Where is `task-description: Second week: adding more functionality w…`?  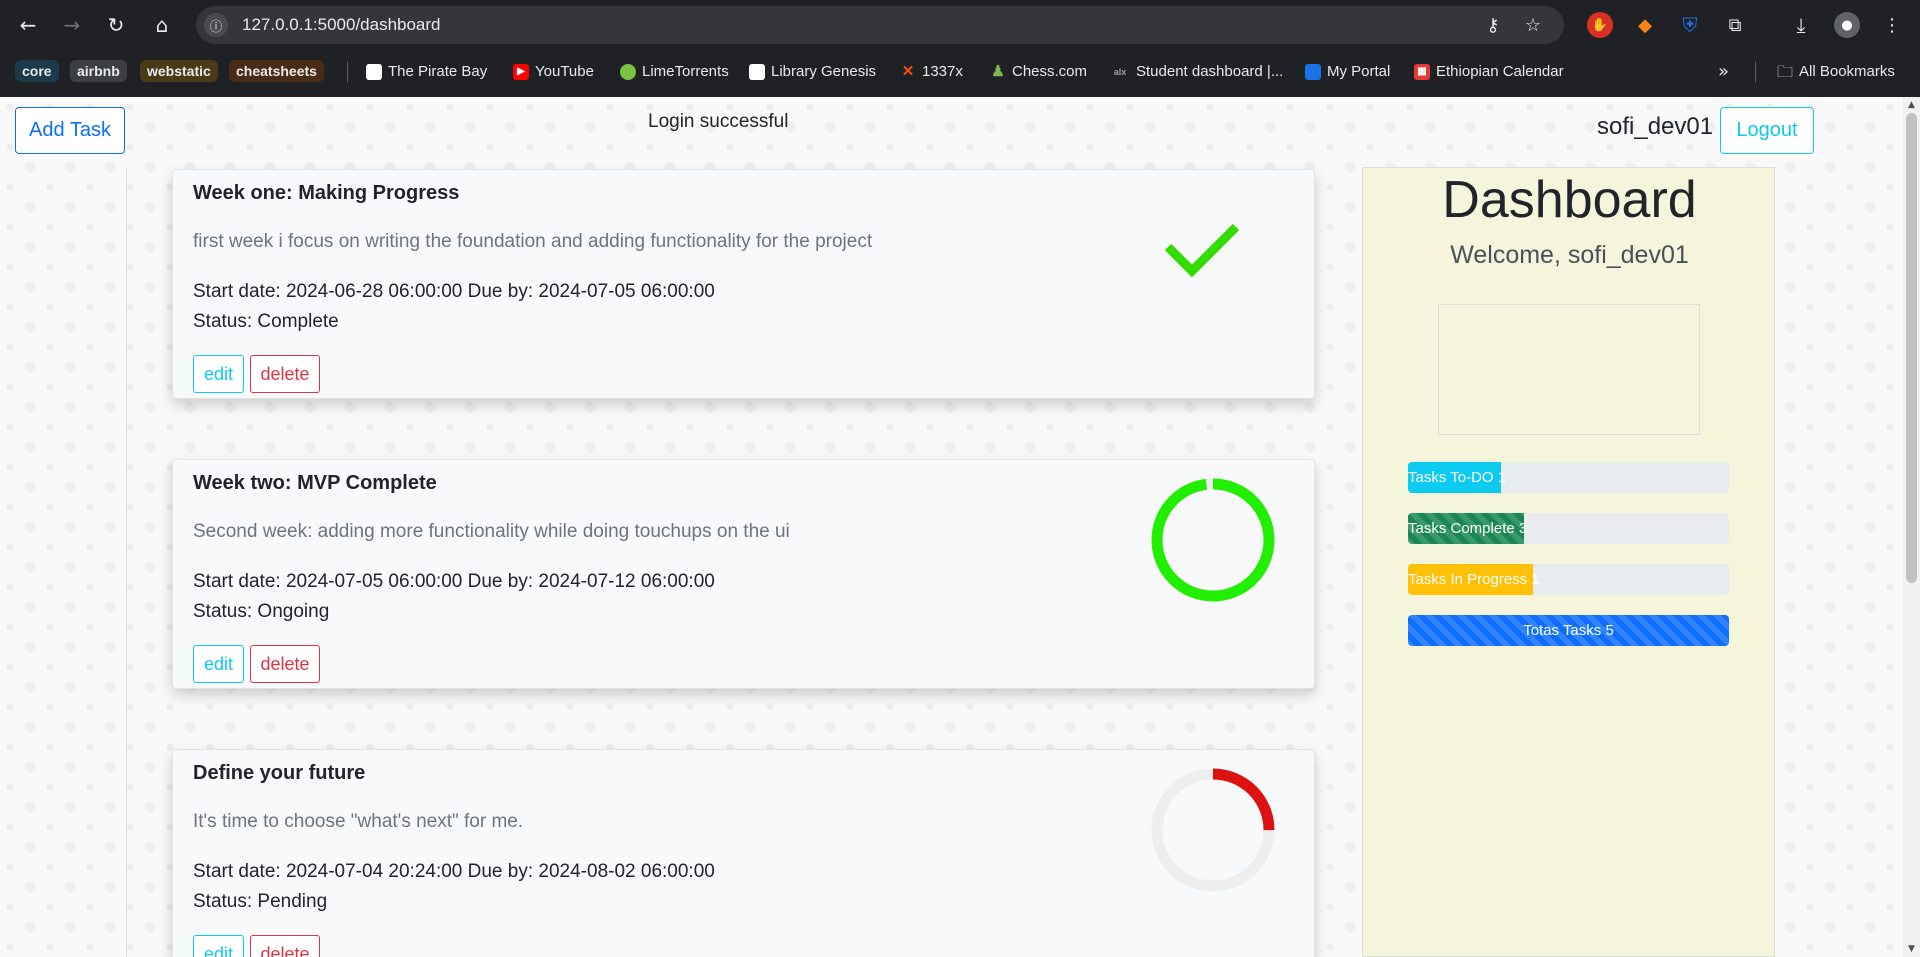 task-description: Second week: adding more functionality w… is located at coordinates (491, 531).